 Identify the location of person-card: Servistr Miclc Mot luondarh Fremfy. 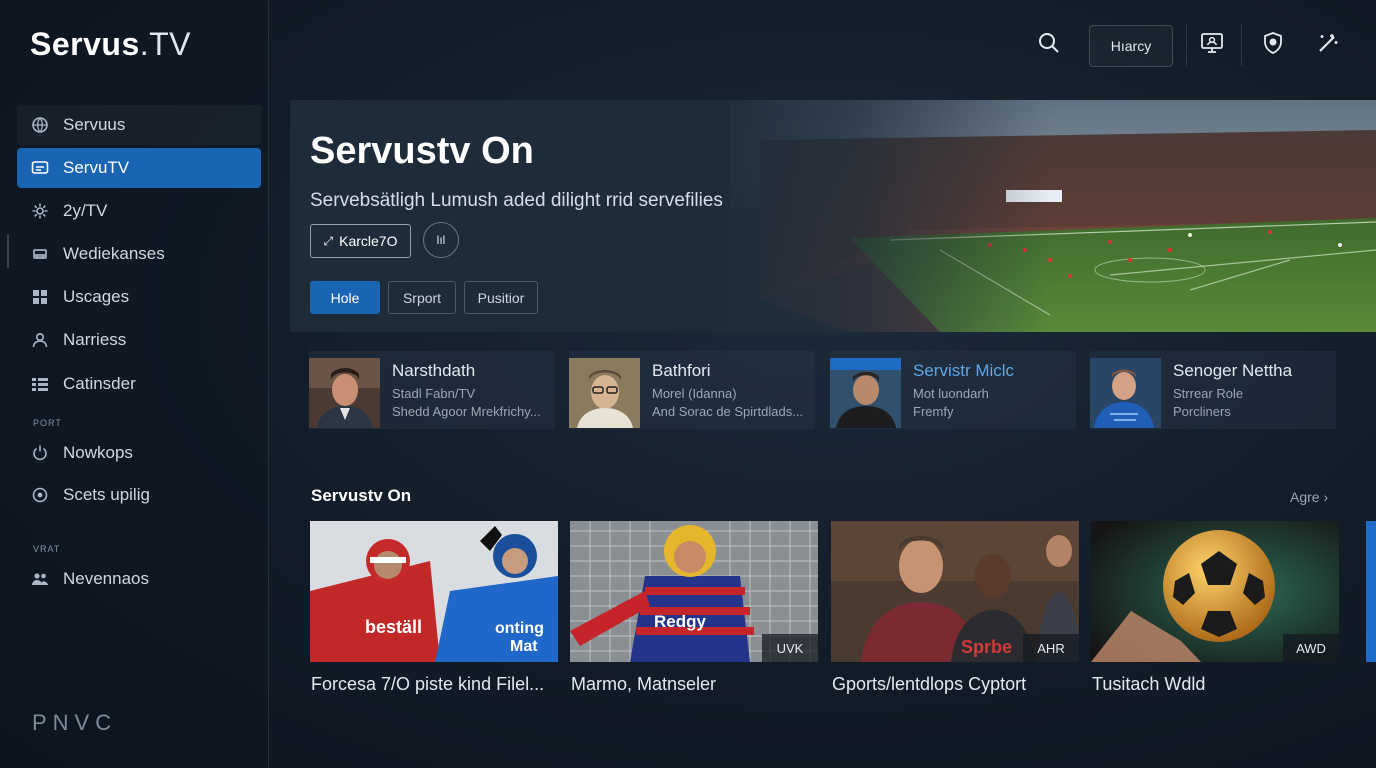
(953, 390).